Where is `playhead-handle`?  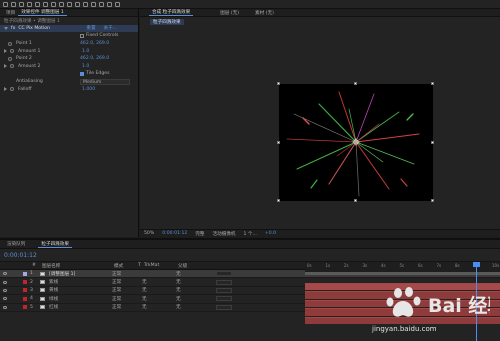 playhead-handle is located at coordinates (476, 264).